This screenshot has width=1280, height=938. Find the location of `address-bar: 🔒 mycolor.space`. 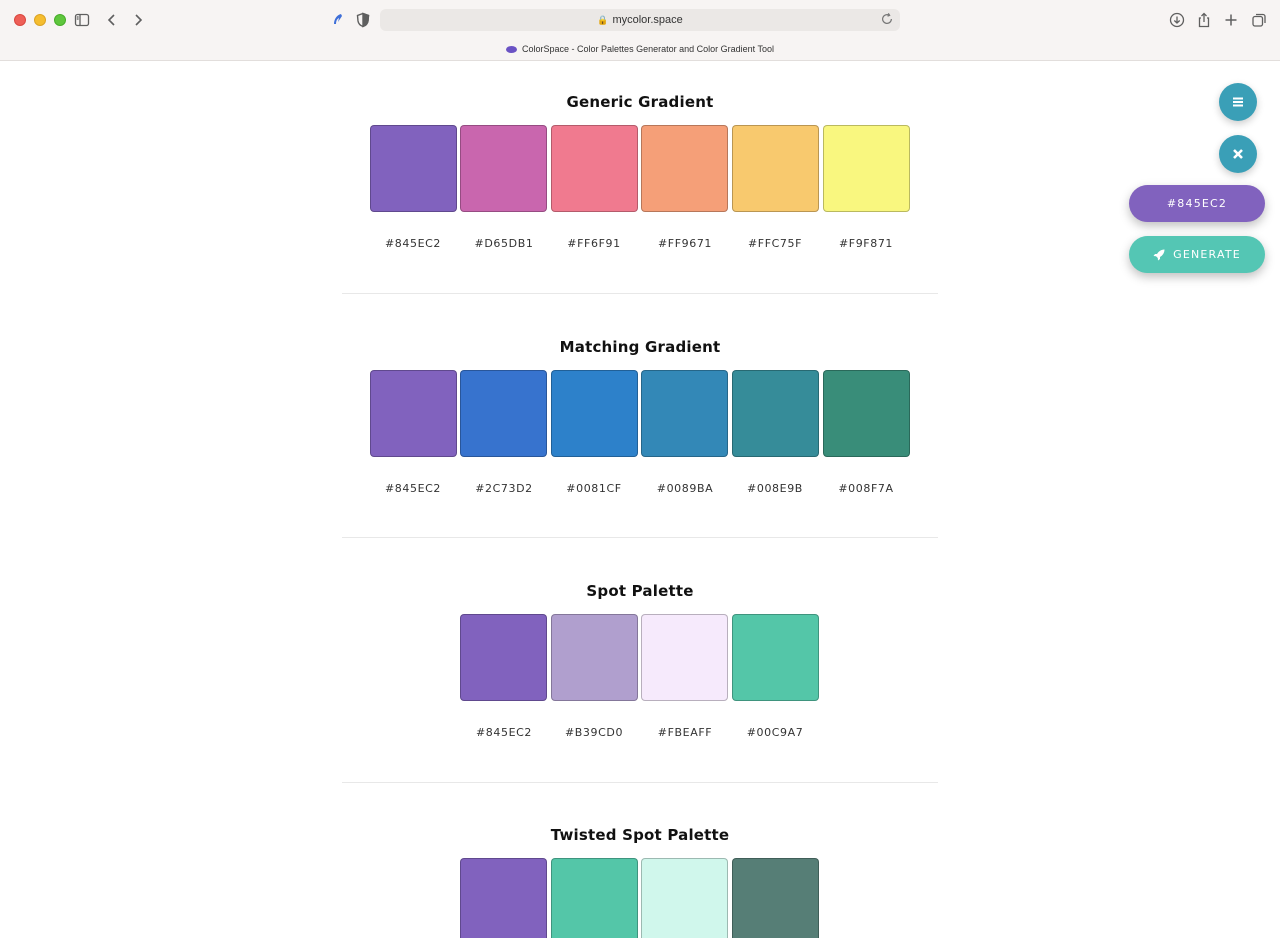

address-bar: 🔒 mycolor.space is located at coordinates (640, 20).